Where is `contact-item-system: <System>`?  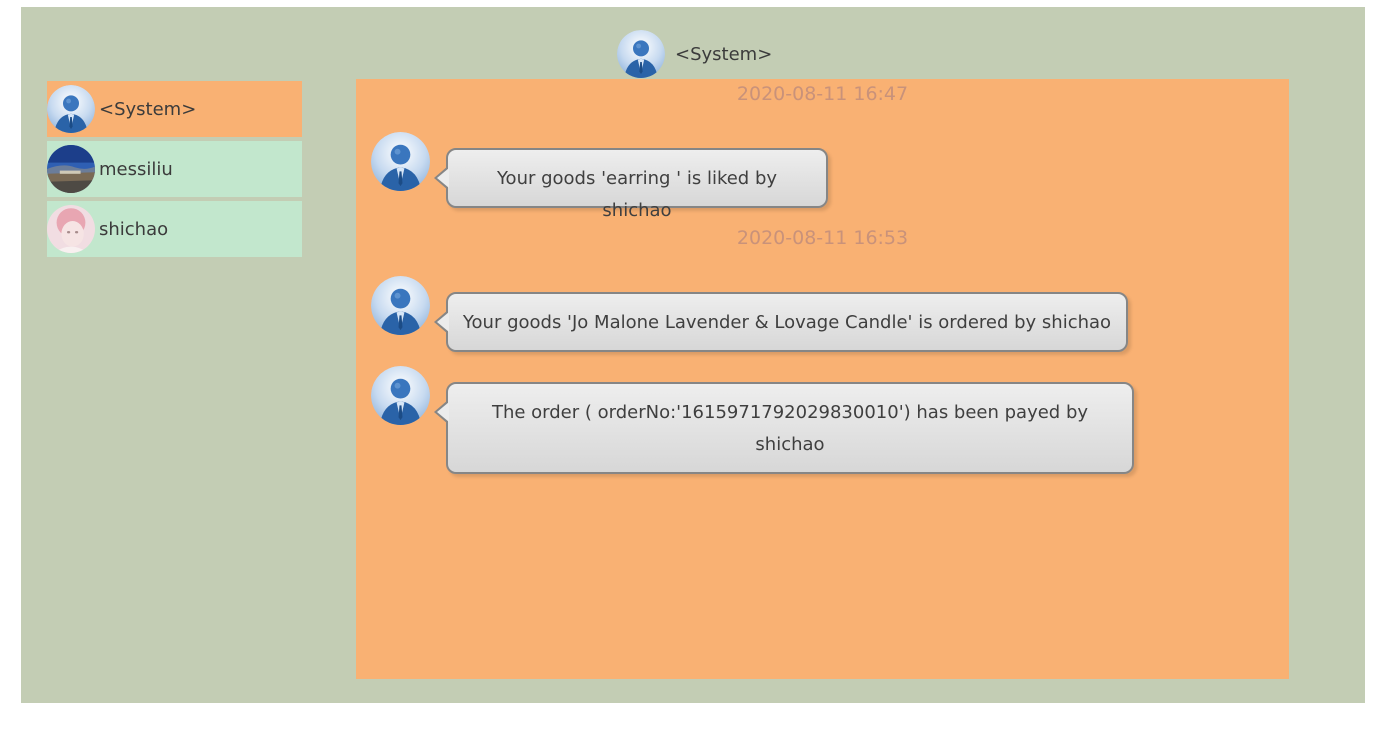
contact-item-system: <System> is located at coordinates (174, 109).